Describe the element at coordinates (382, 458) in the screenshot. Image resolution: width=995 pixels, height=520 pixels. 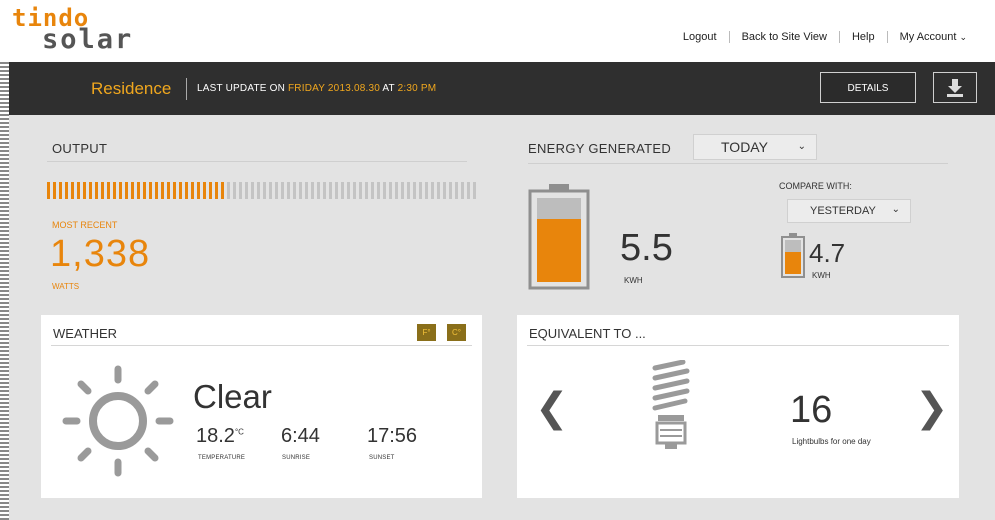
I see `sunset-label: SUNSET` at that location.